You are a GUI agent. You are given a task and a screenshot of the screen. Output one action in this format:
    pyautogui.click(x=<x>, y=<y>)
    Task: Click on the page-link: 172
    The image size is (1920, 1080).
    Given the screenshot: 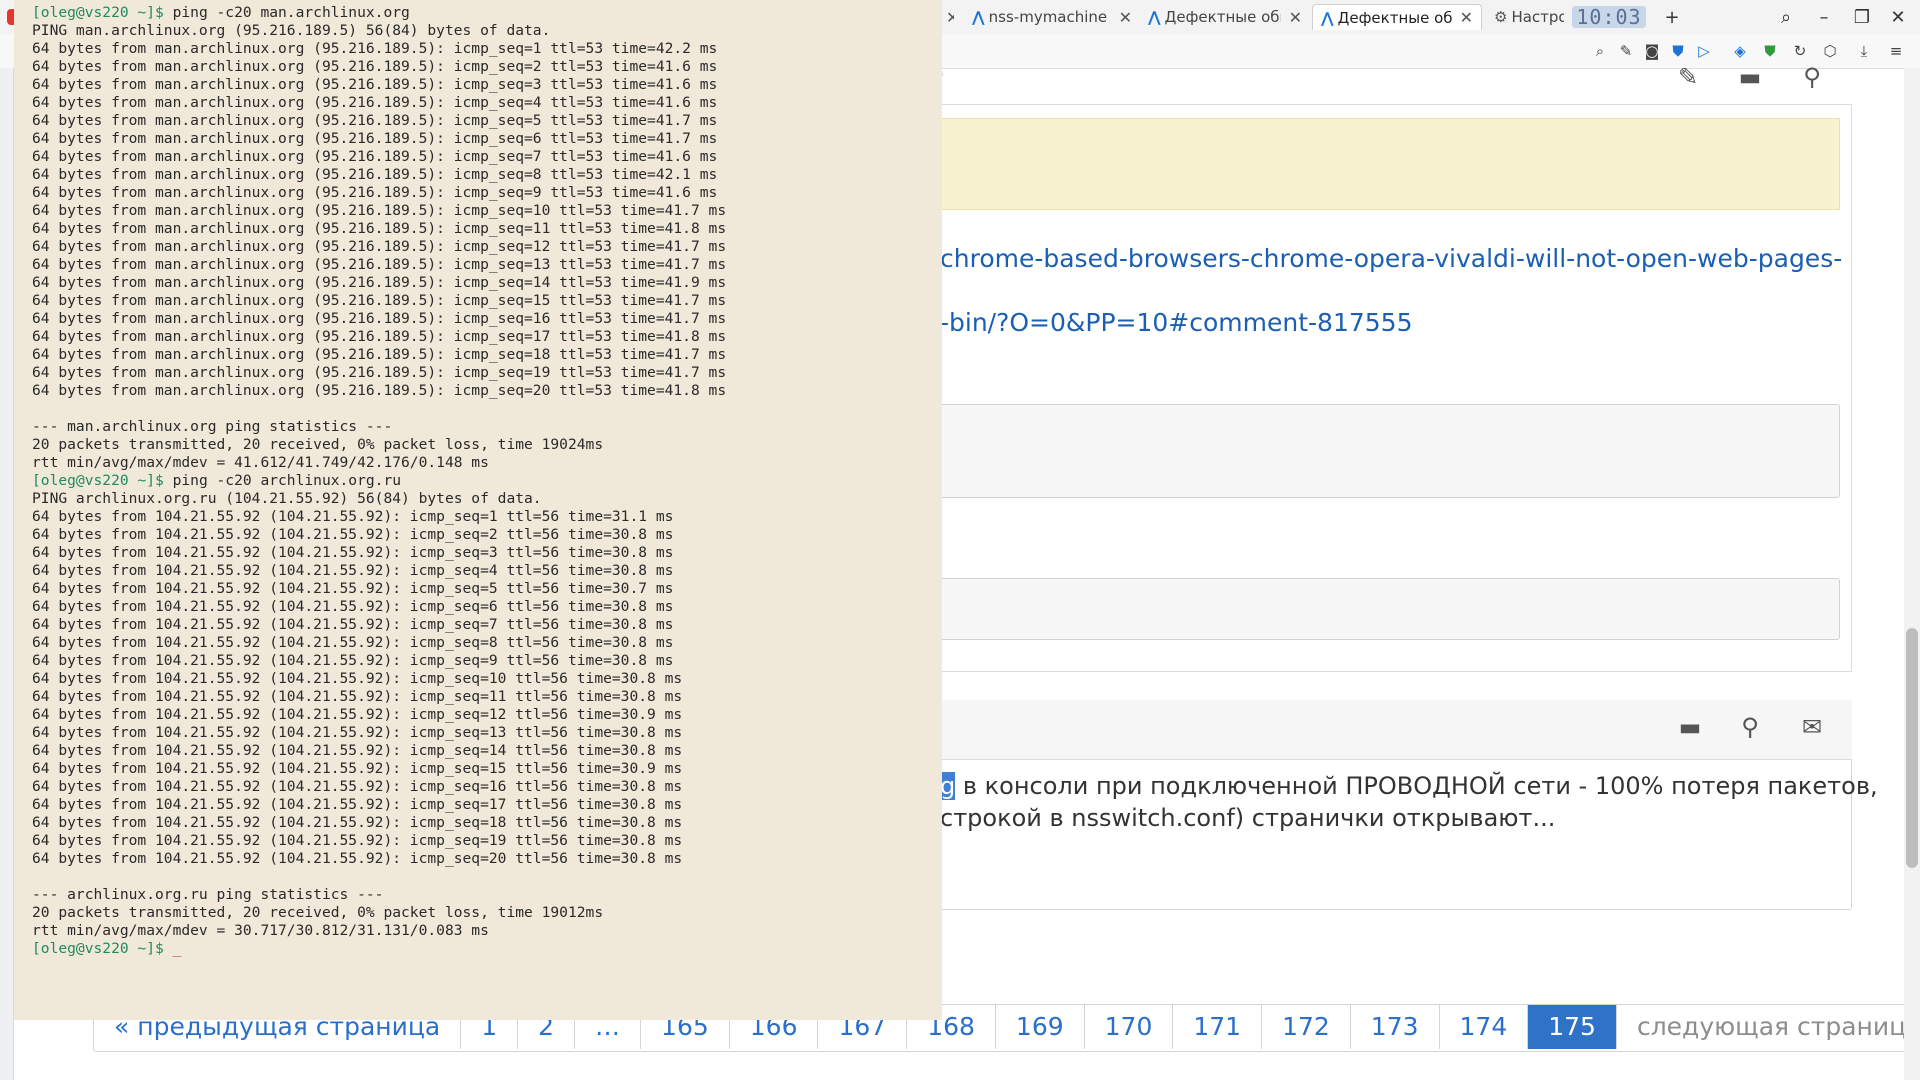 What is the action you would take?
    pyautogui.click(x=1306, y=1027)
    